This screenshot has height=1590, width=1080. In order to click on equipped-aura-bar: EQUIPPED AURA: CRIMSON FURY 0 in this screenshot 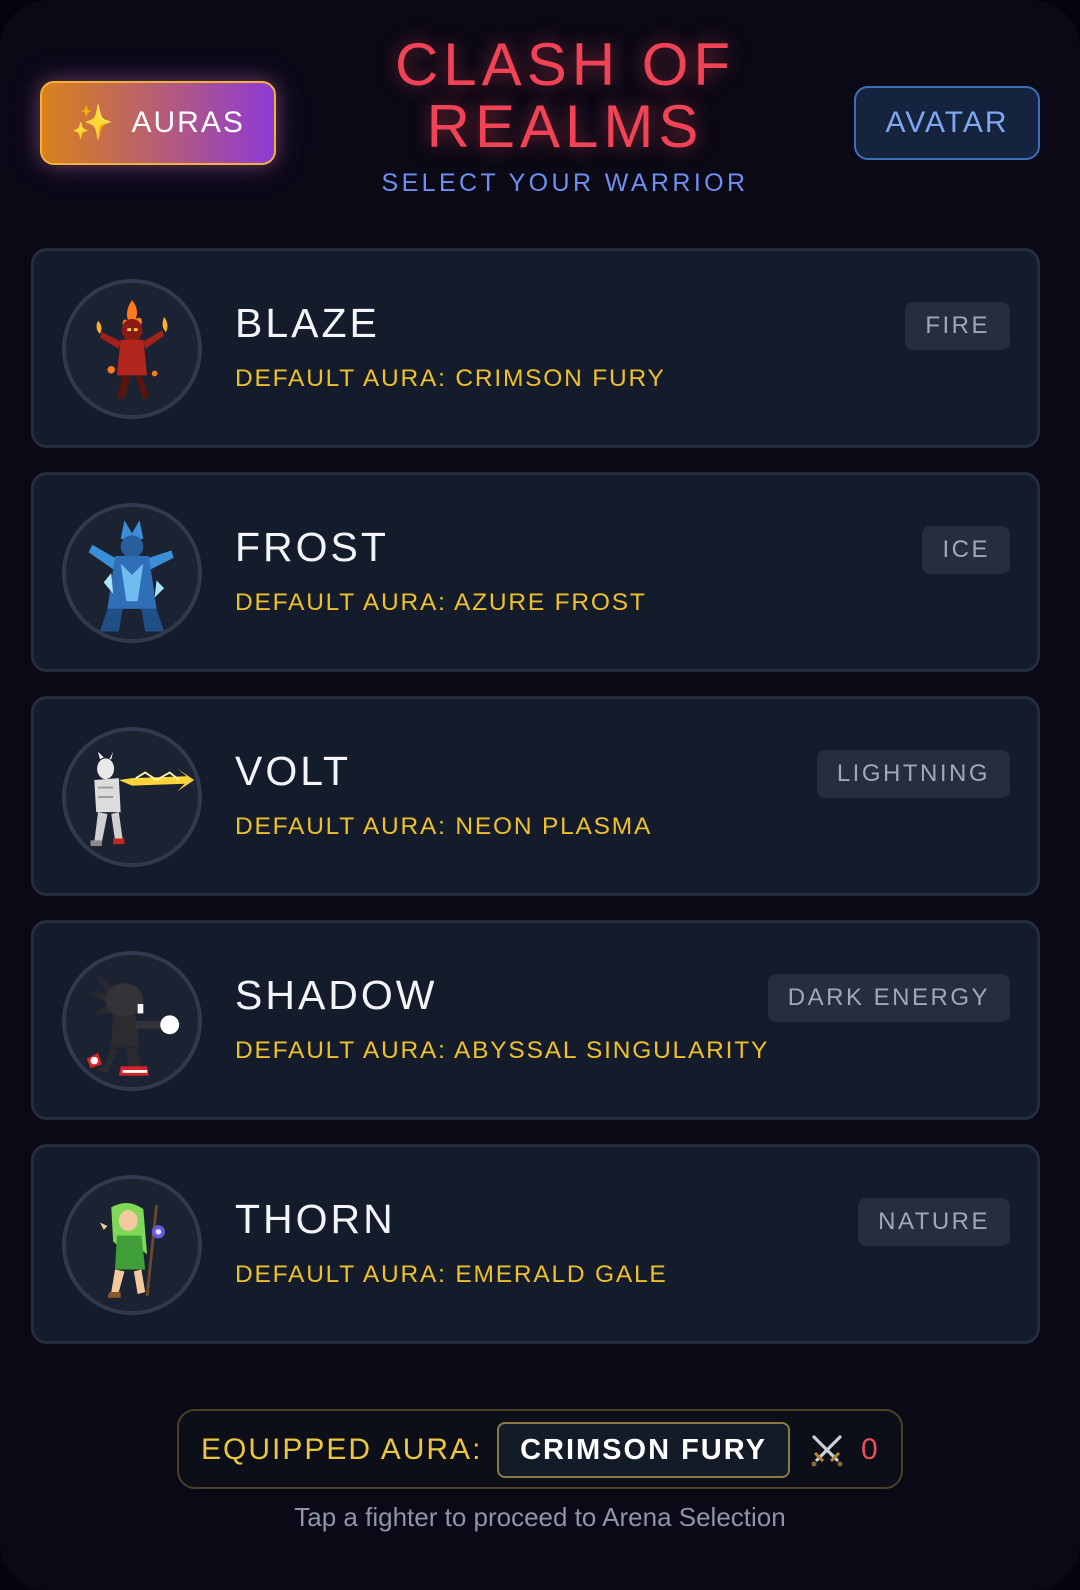, I will do `click(540, 1449)`.